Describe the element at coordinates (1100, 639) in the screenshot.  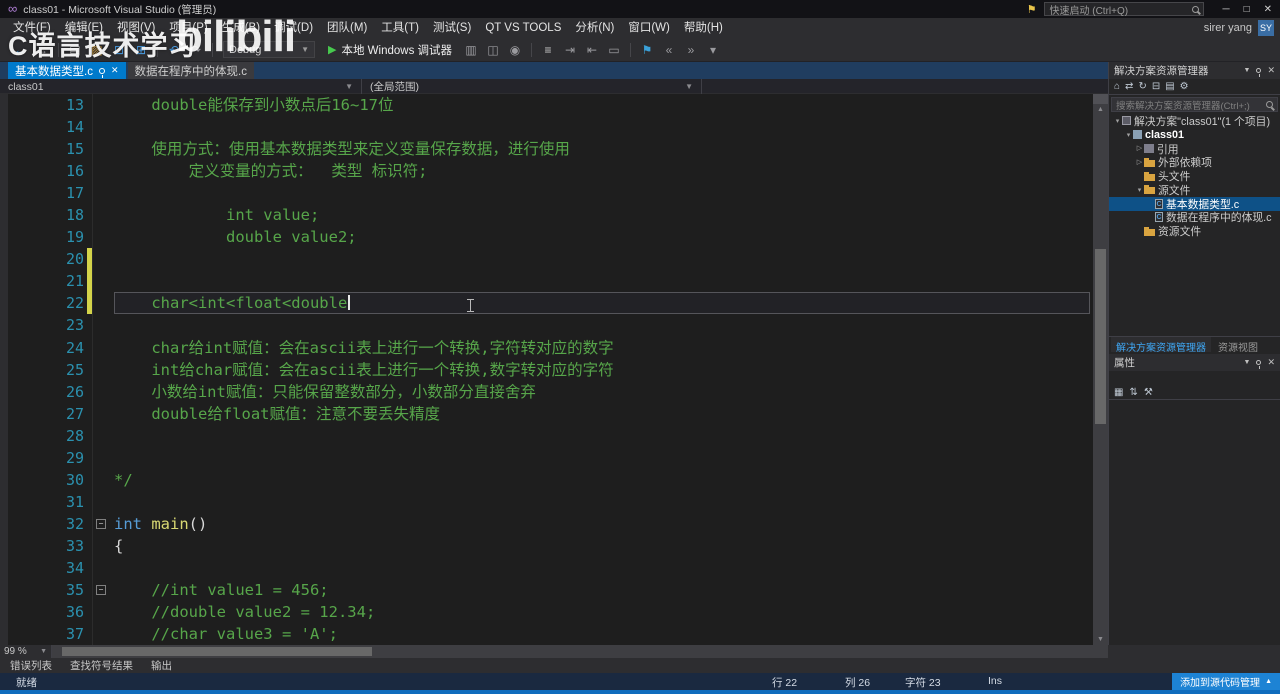
I see `scroll-down-icon: ▼` at that location.